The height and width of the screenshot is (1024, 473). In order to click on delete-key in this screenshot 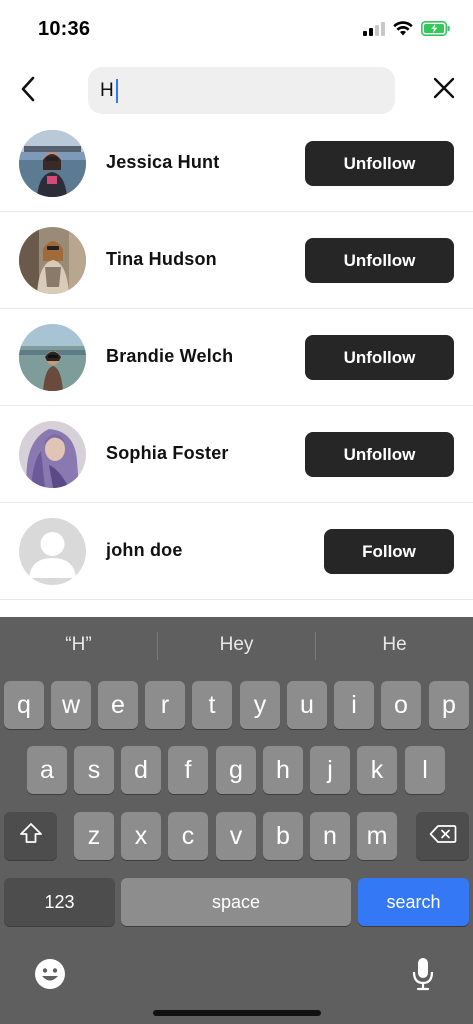, I will do `click(442, 836)`.